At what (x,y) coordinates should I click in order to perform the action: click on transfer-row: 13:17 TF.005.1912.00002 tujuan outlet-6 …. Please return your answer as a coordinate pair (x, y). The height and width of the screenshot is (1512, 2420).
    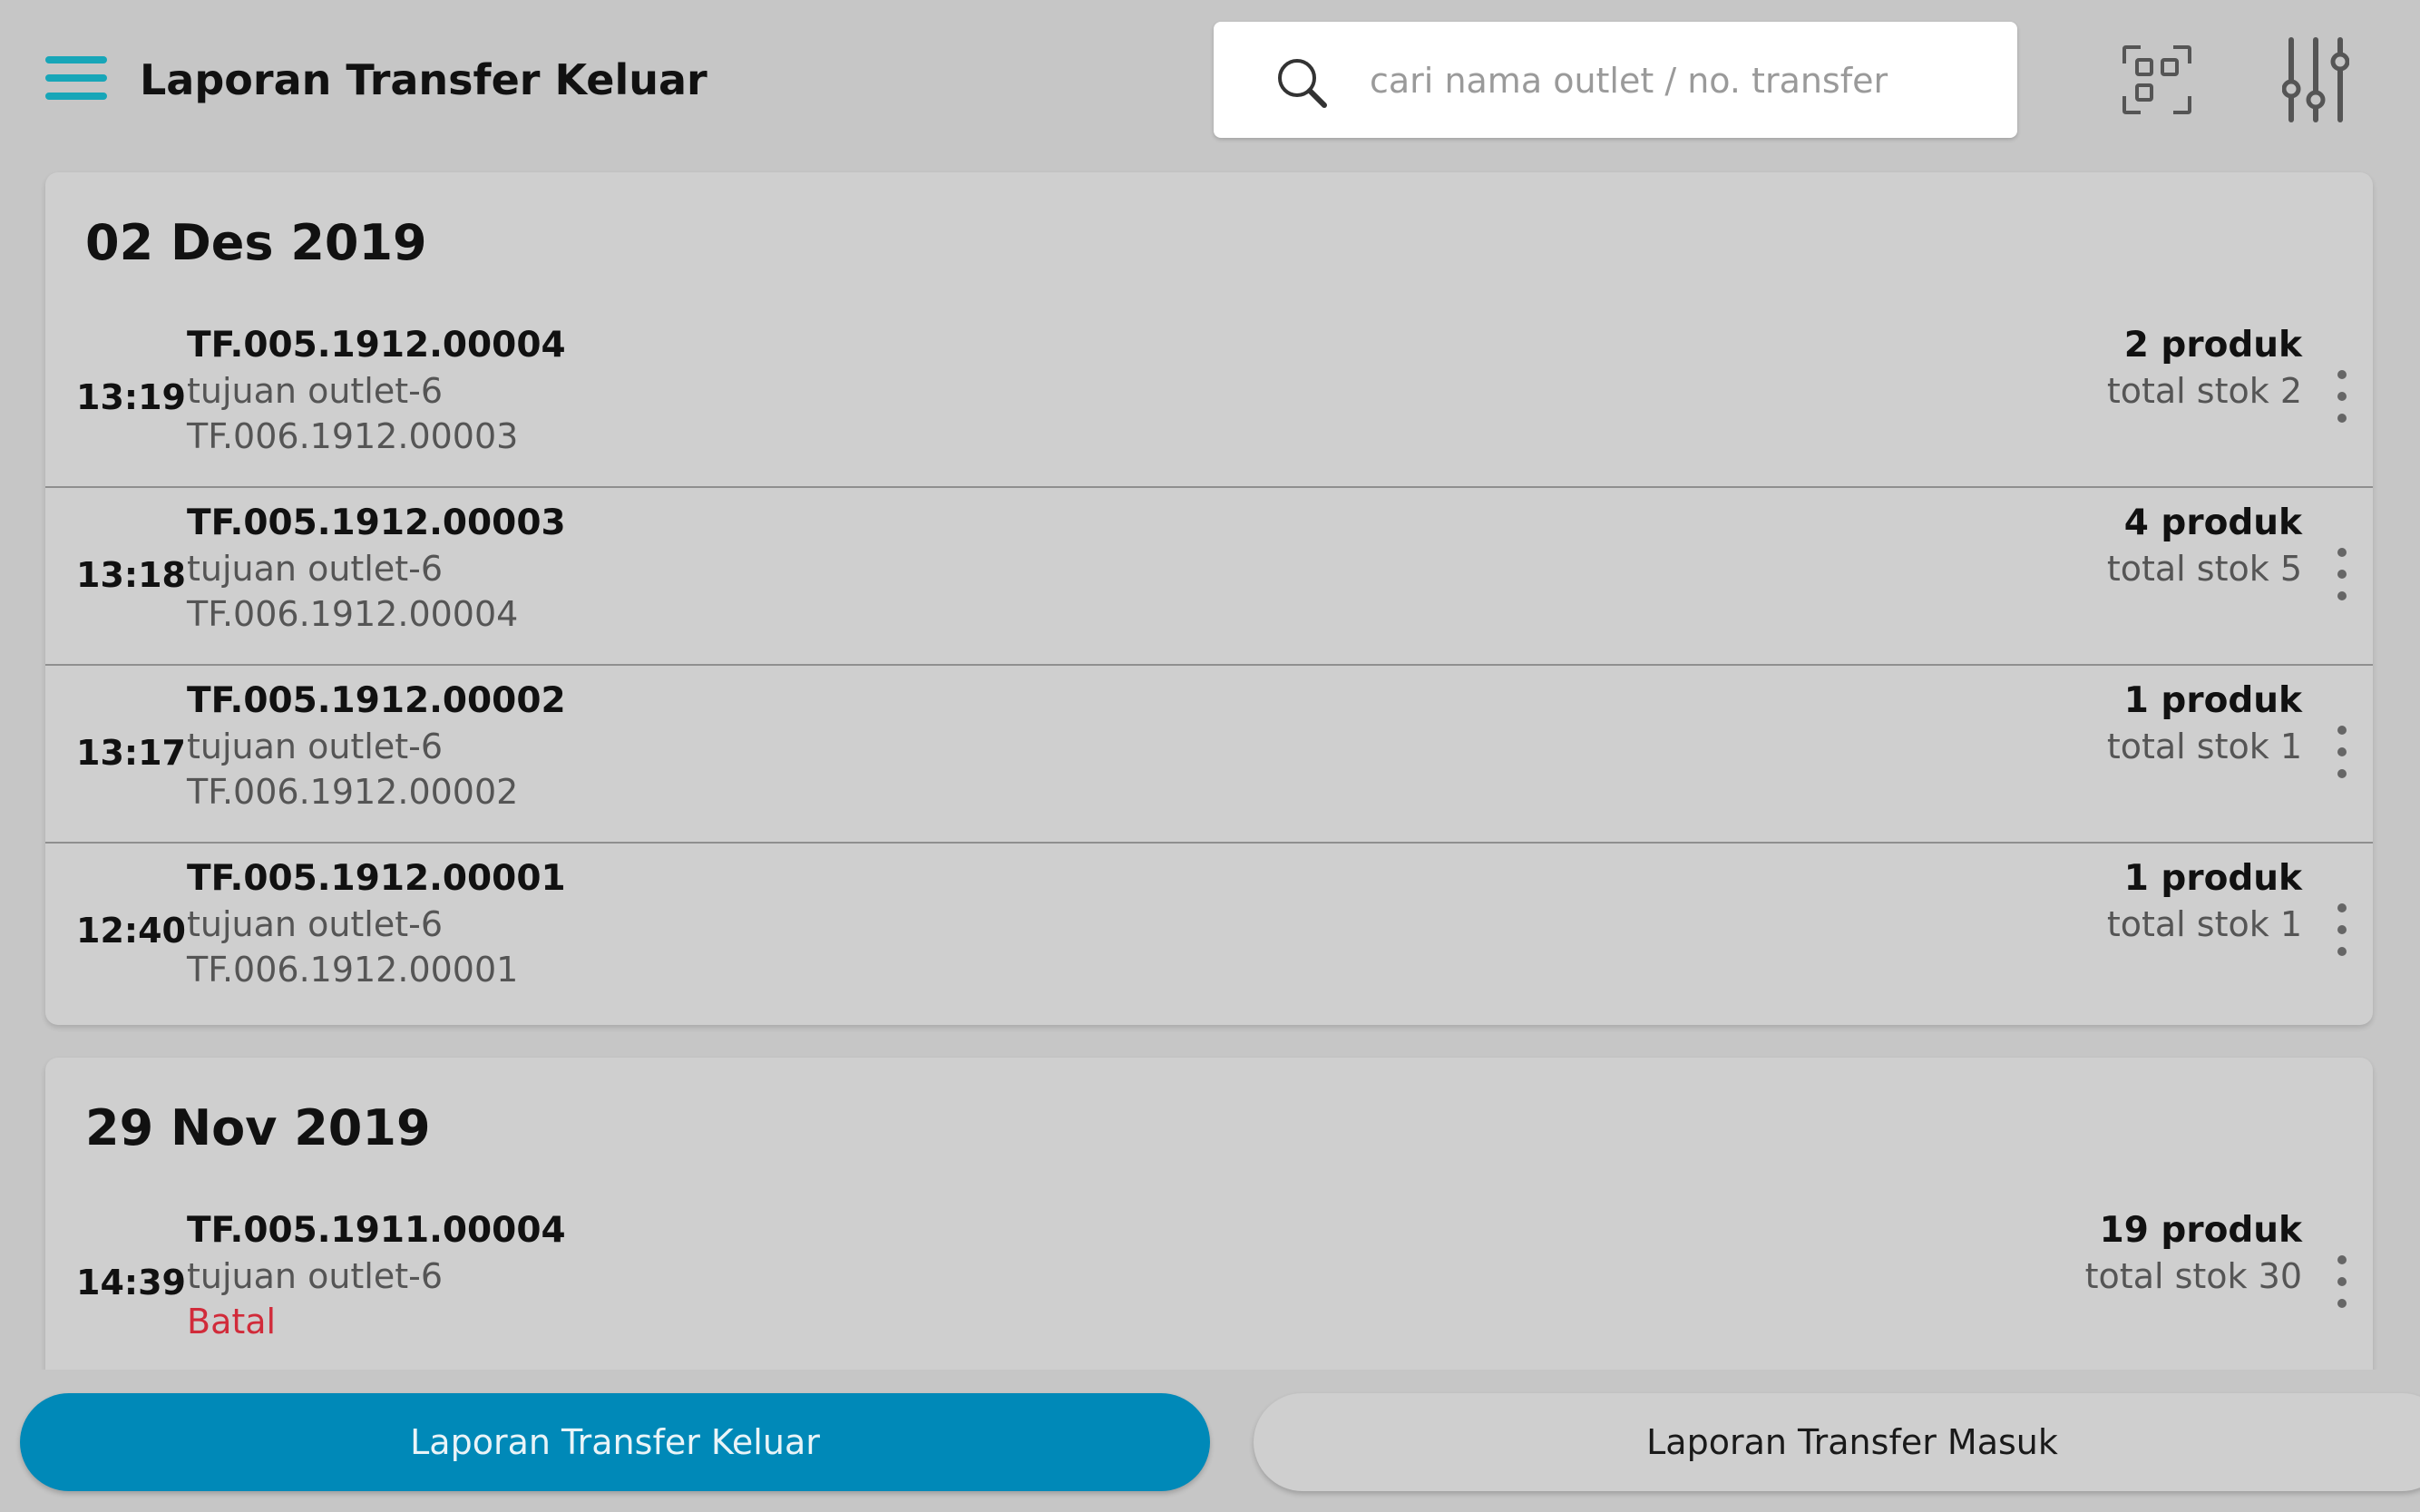
    Looking at the image, I should click on (1209, 754).